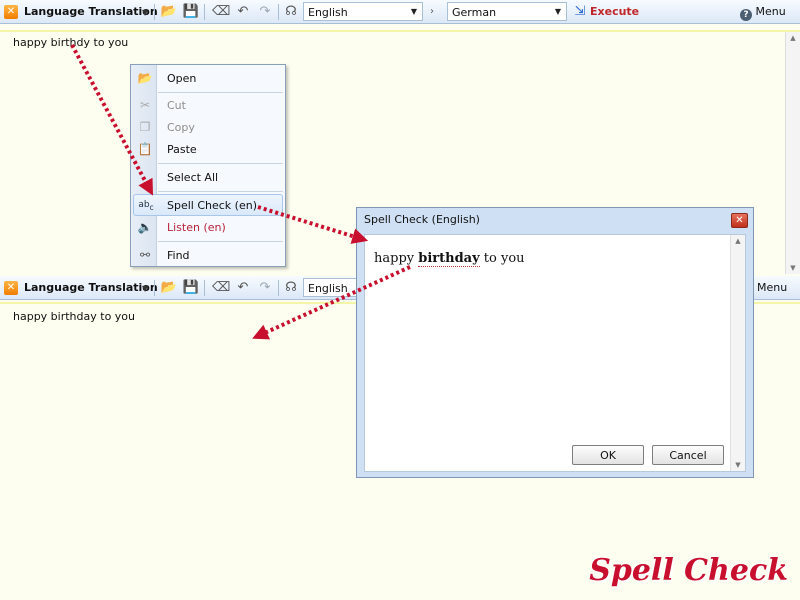  Describe the element at coordinates (208, 205) in the screenshot. I see `menu-item-spell-check: abc Spell Check (en)` at that location.